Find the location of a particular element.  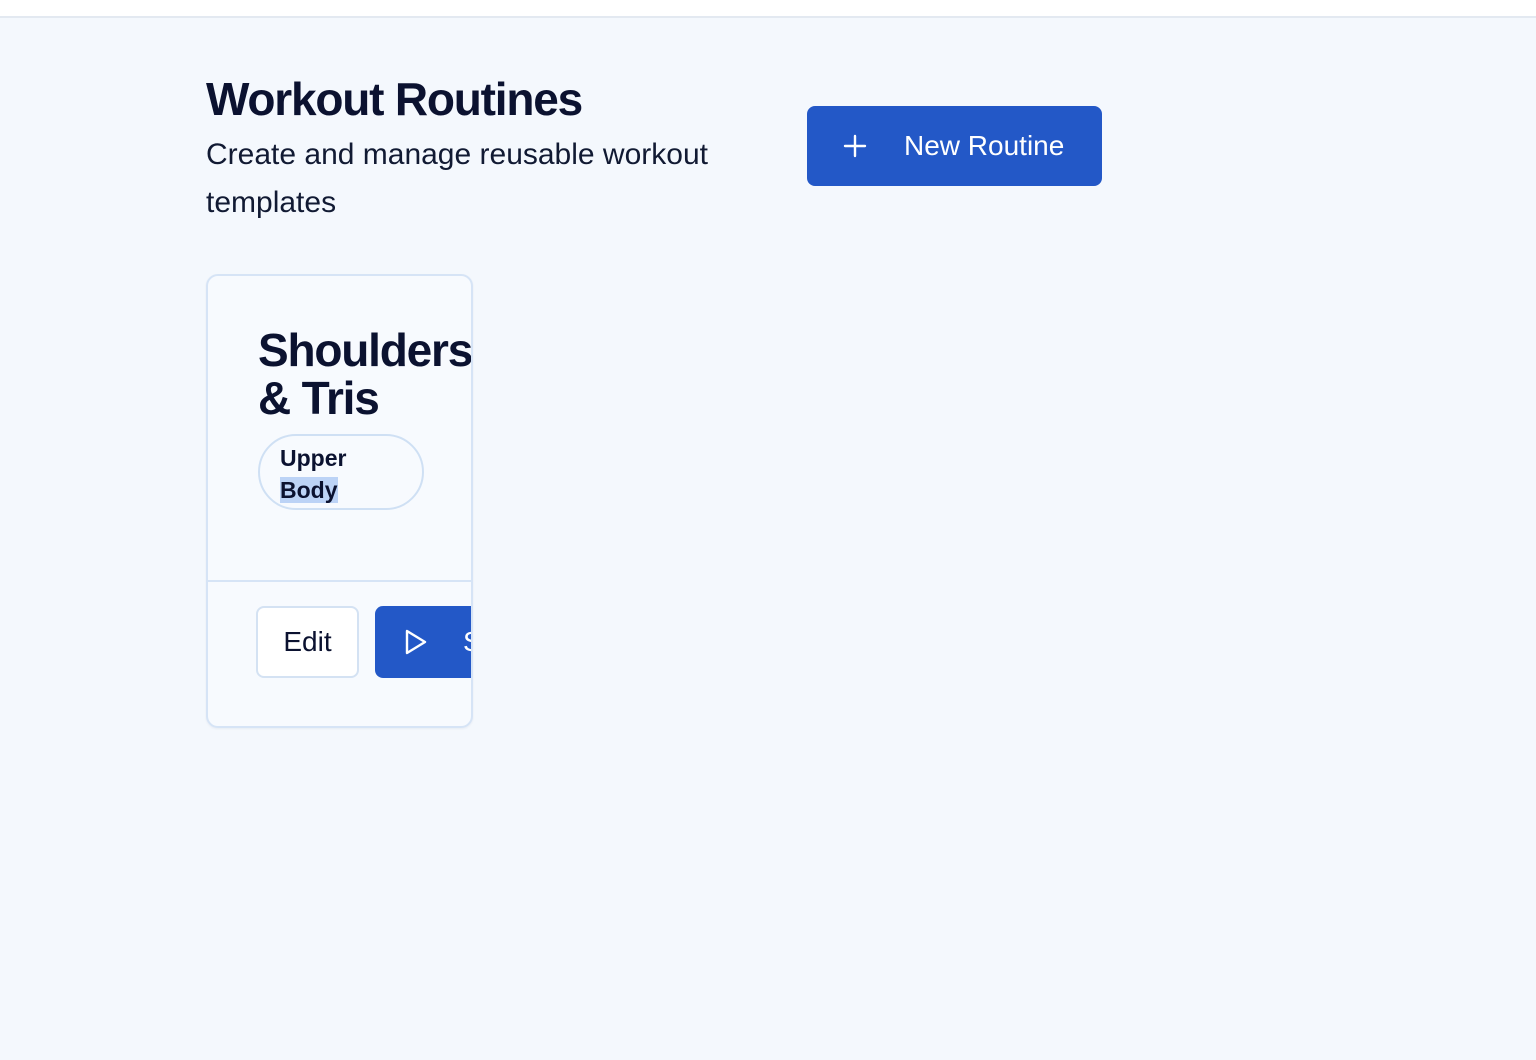

new-routine-button: New Routine is located at coordinates (954, 146).